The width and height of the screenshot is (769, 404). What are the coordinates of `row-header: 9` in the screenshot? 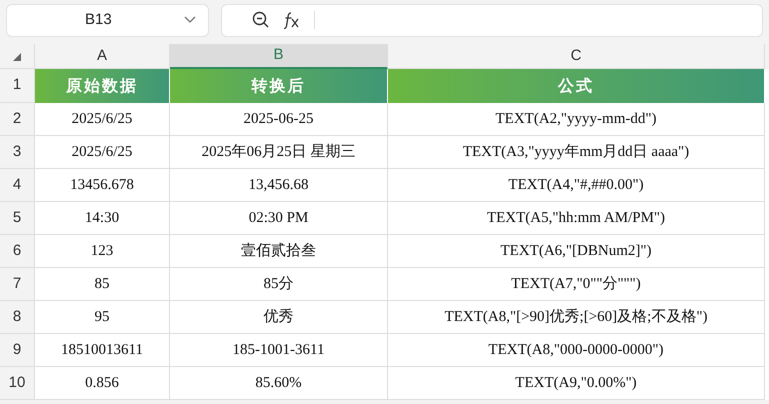 It's located at (17, 350).